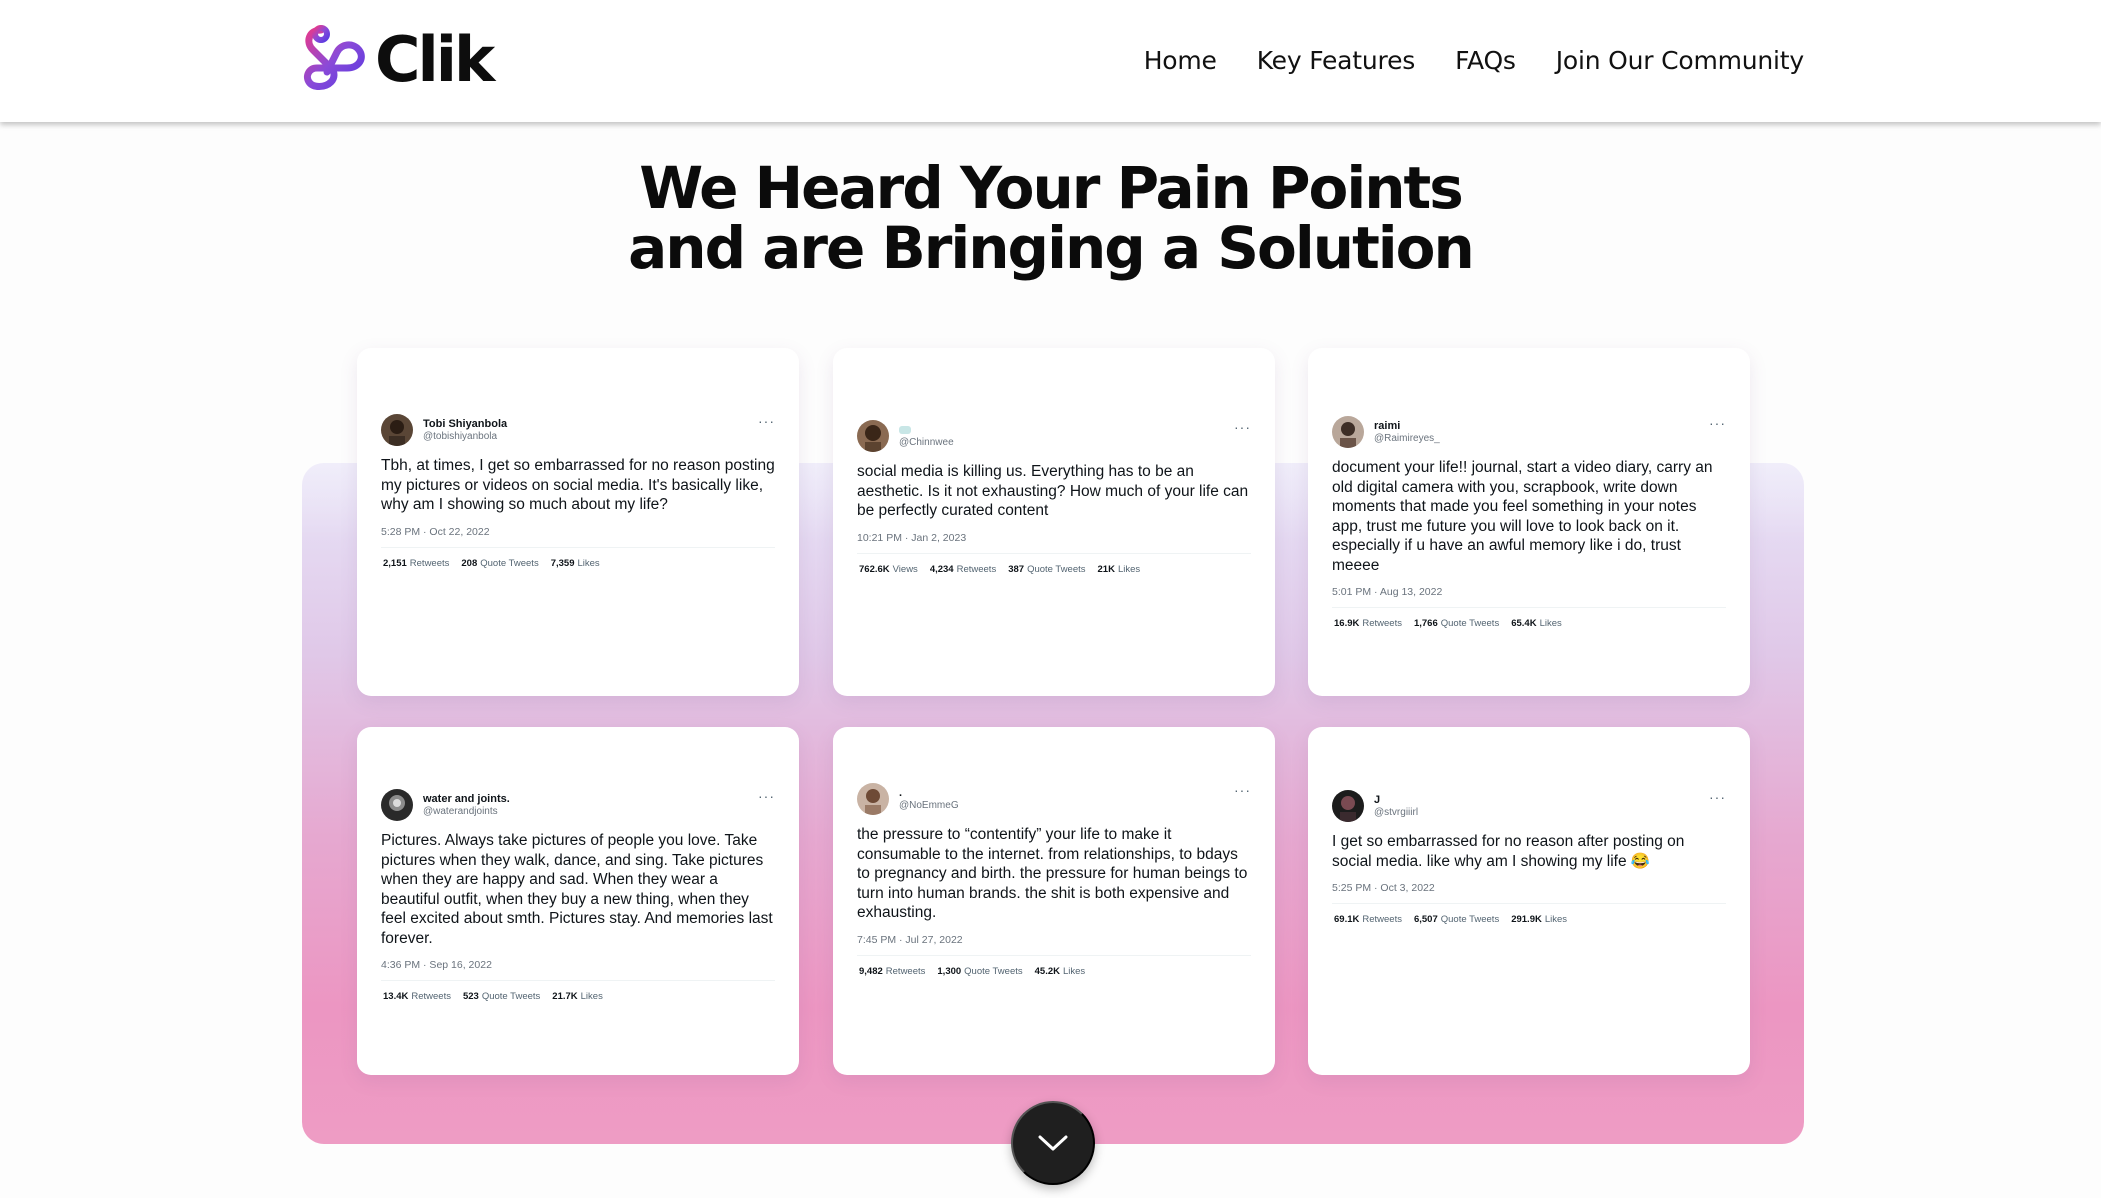 The height and width of the screenshot is (1198, 2101). Describe the element at coordinates (1054, 799) in the screenshot. I see `tweet-header: . @NoEmmeG ···` at that location.